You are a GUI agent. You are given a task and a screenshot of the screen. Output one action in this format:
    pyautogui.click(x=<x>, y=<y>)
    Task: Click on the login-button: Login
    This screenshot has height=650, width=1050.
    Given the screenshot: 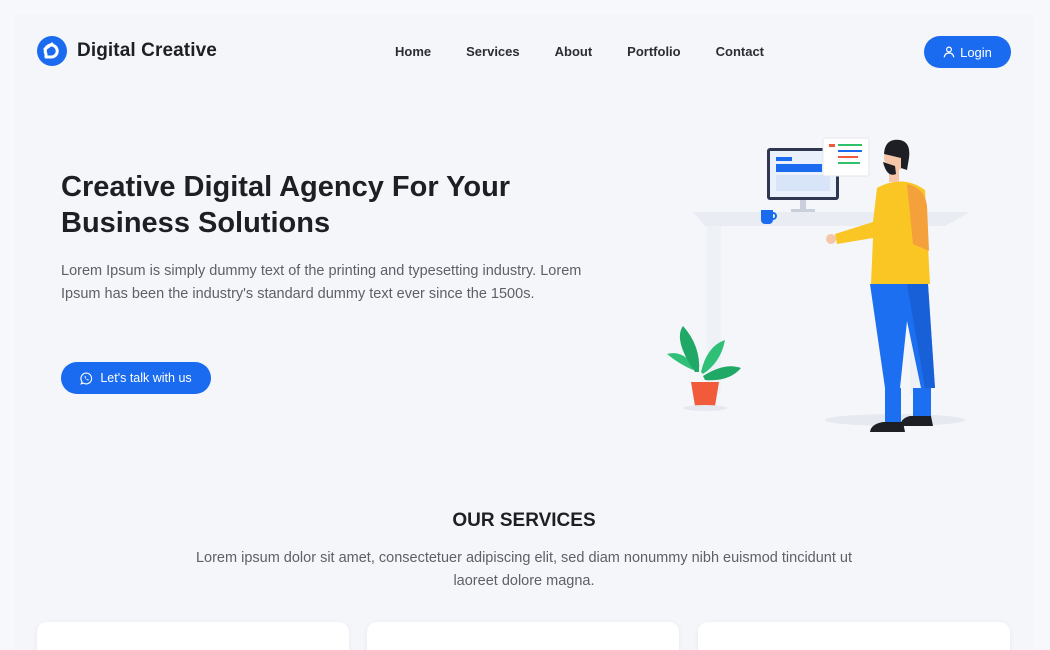 What is the action you would take?
    pyautogui.click(x=967, y=52)
    